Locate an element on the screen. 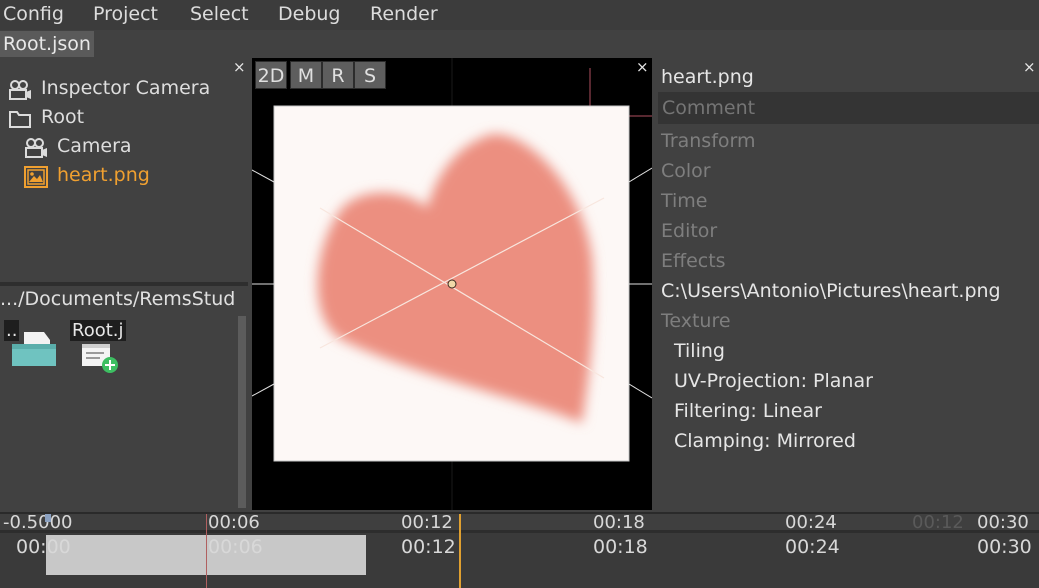 The image size is (1039, 588). scene-tree-panel: × Inspector Camera Root Camera heart.png is located at coordinates (124, 170).